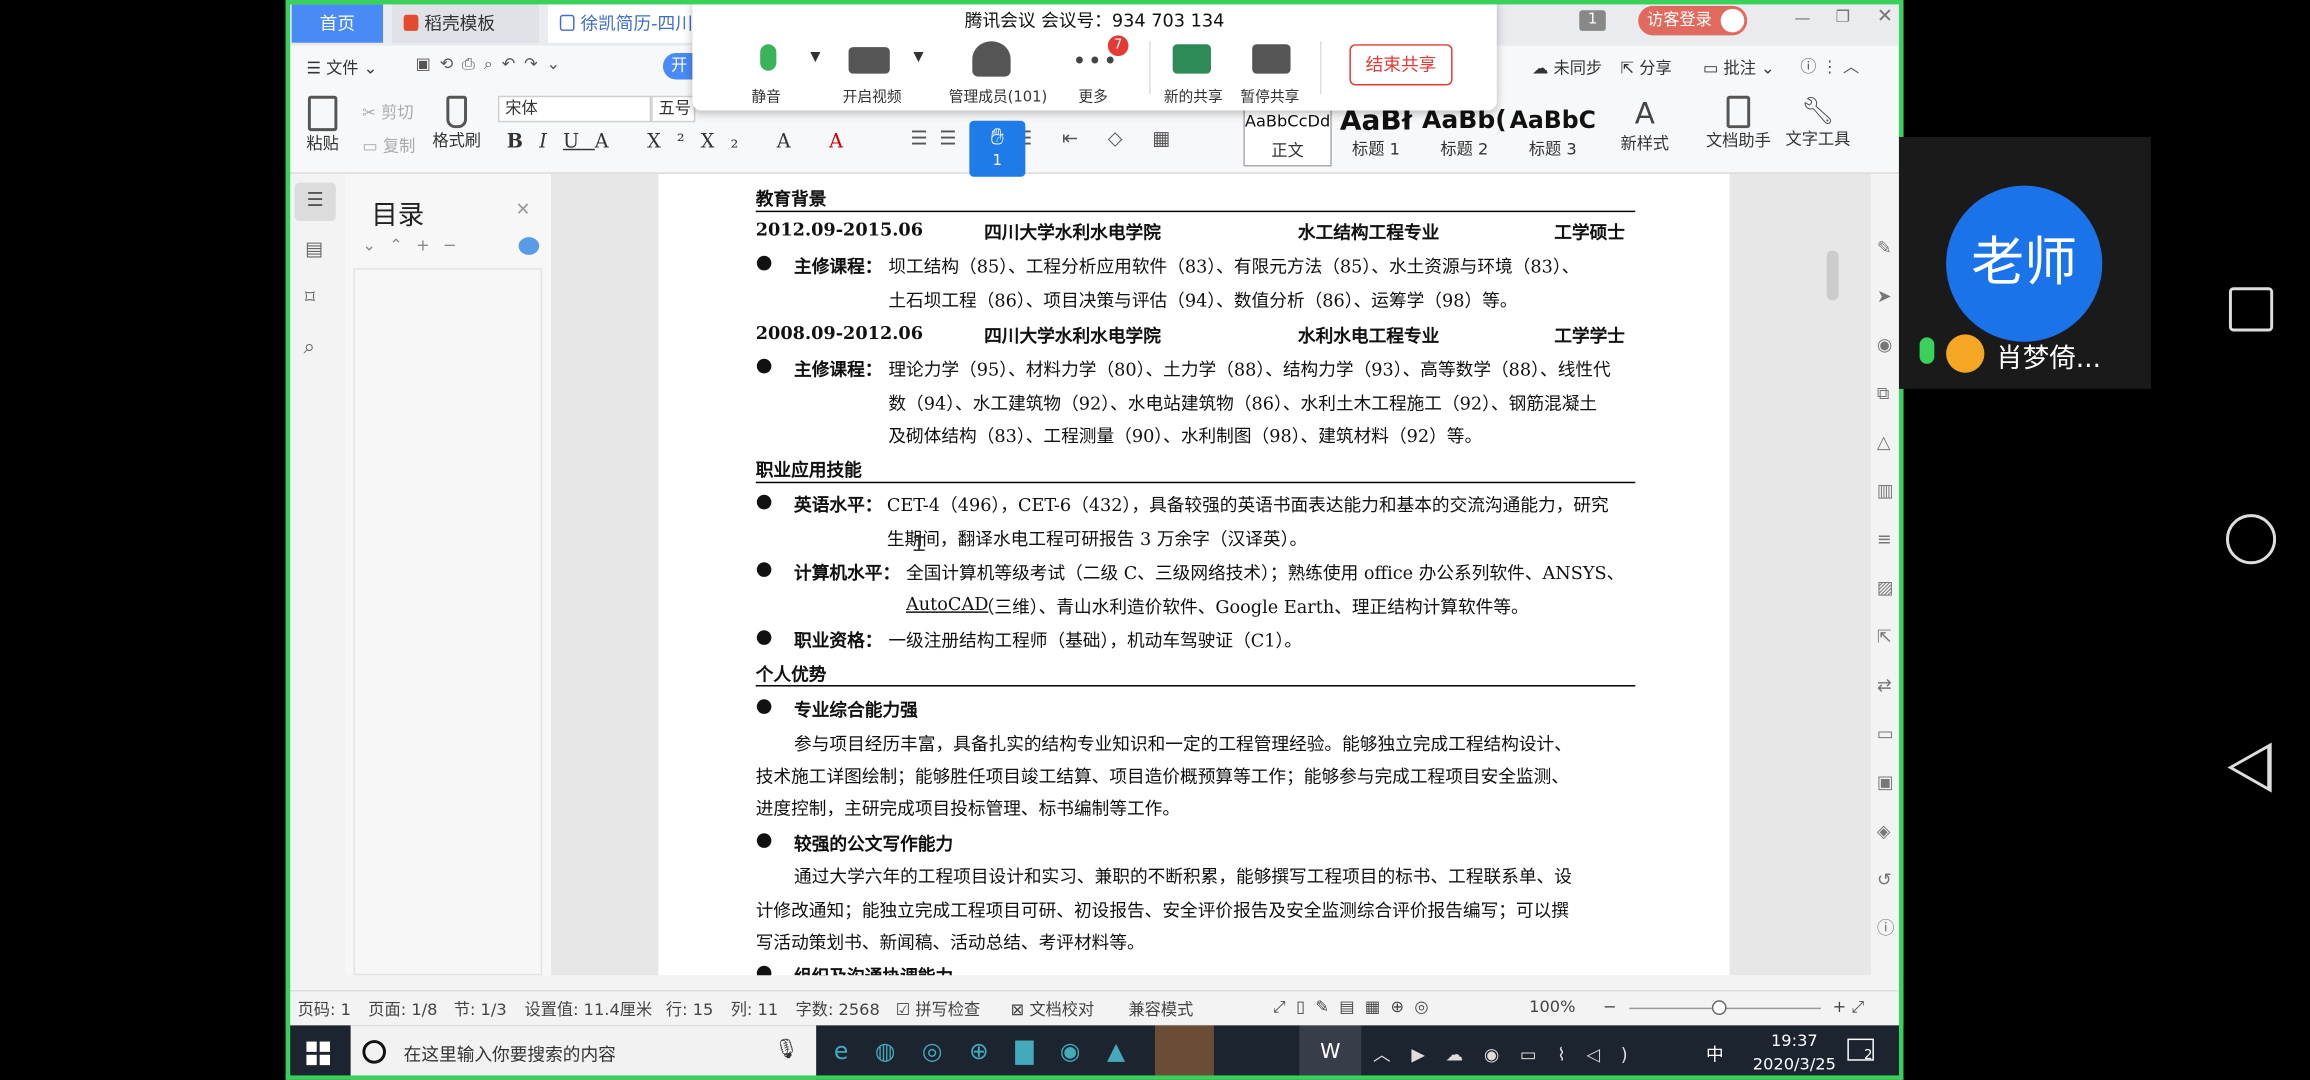 The image size is (2310, 1080). What do you see at coordinates (1287, 134) in the screenshot?
I see `style-normal: AaBbCcDd 正文` at bounding box center [1287, 134].